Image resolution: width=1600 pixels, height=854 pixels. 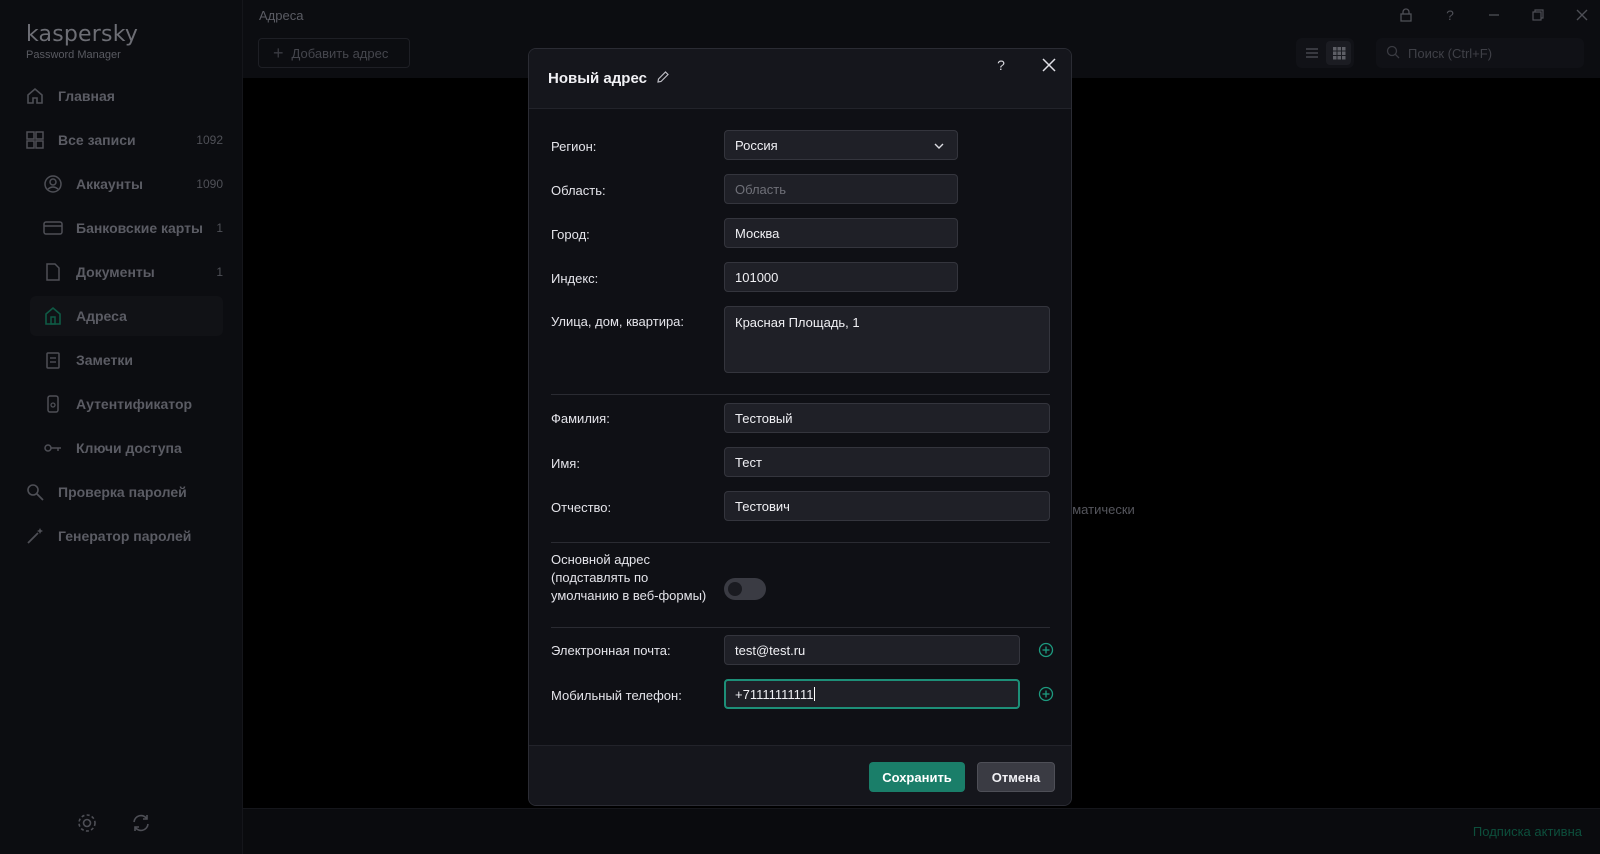 I want to click on add-address-button: + Добавить адрес, so click(x=334, y=53).